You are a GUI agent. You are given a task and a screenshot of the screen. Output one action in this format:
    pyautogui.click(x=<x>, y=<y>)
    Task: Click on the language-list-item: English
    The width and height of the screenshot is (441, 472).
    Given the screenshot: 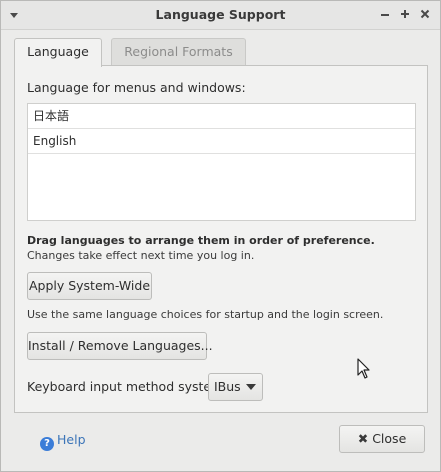 What is the action you would take?
    pyautogui.click(x=221, y=141)
    